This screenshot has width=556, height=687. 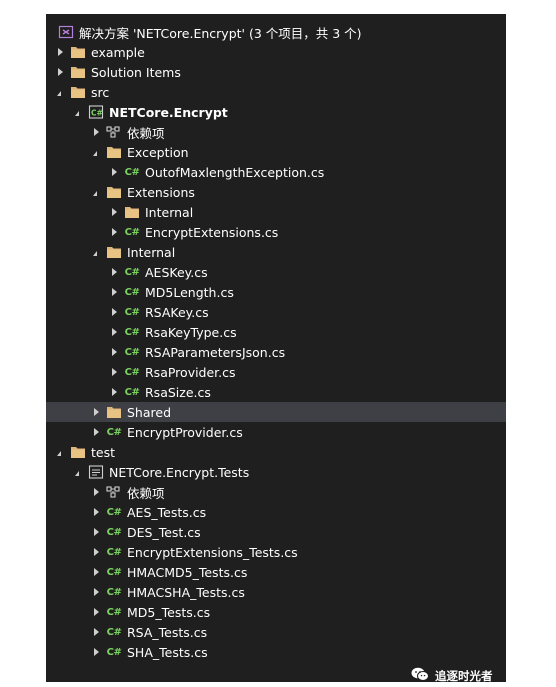 What do you see at coordinates (276, 112) in the screenshot?
I see `tree-item: C# NETCore.Encrypt` at bounding box center [276, 112].